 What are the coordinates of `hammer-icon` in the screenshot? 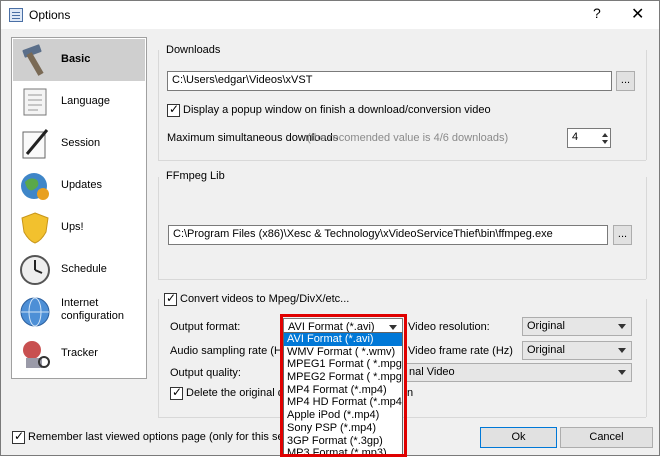 It's located at (33, 60).